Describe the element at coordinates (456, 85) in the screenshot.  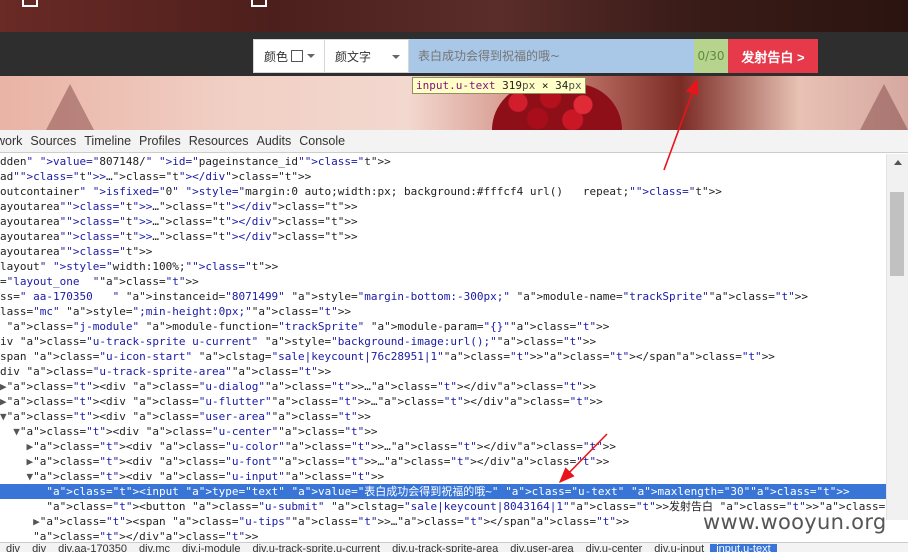
I see `inspect-tag: input.u-text` at that location.